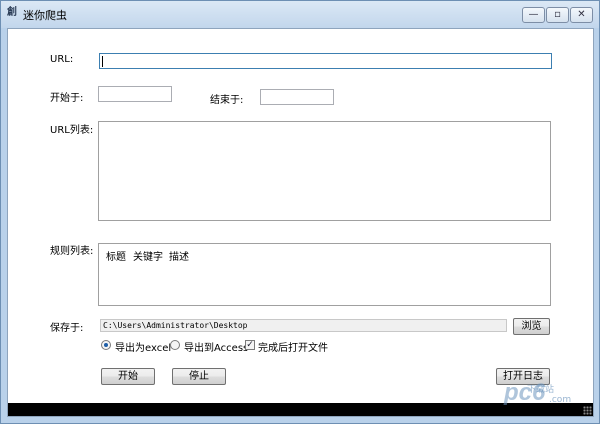 The image size is (600, 424). What do you see at coordinates (199, 376) in the screenshot?
I see `stop-button: 停止` at bounding box center [199, 376].